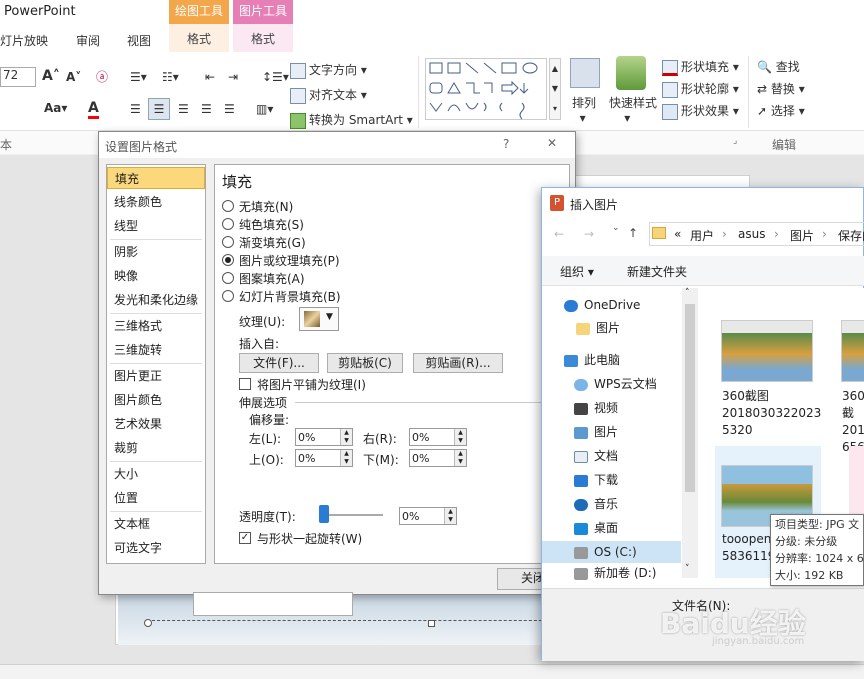  What do you see at coordinates (73, 77) in the screenshot?
I see `shrink-font-button: A˅` at bounding box center [73, 77].